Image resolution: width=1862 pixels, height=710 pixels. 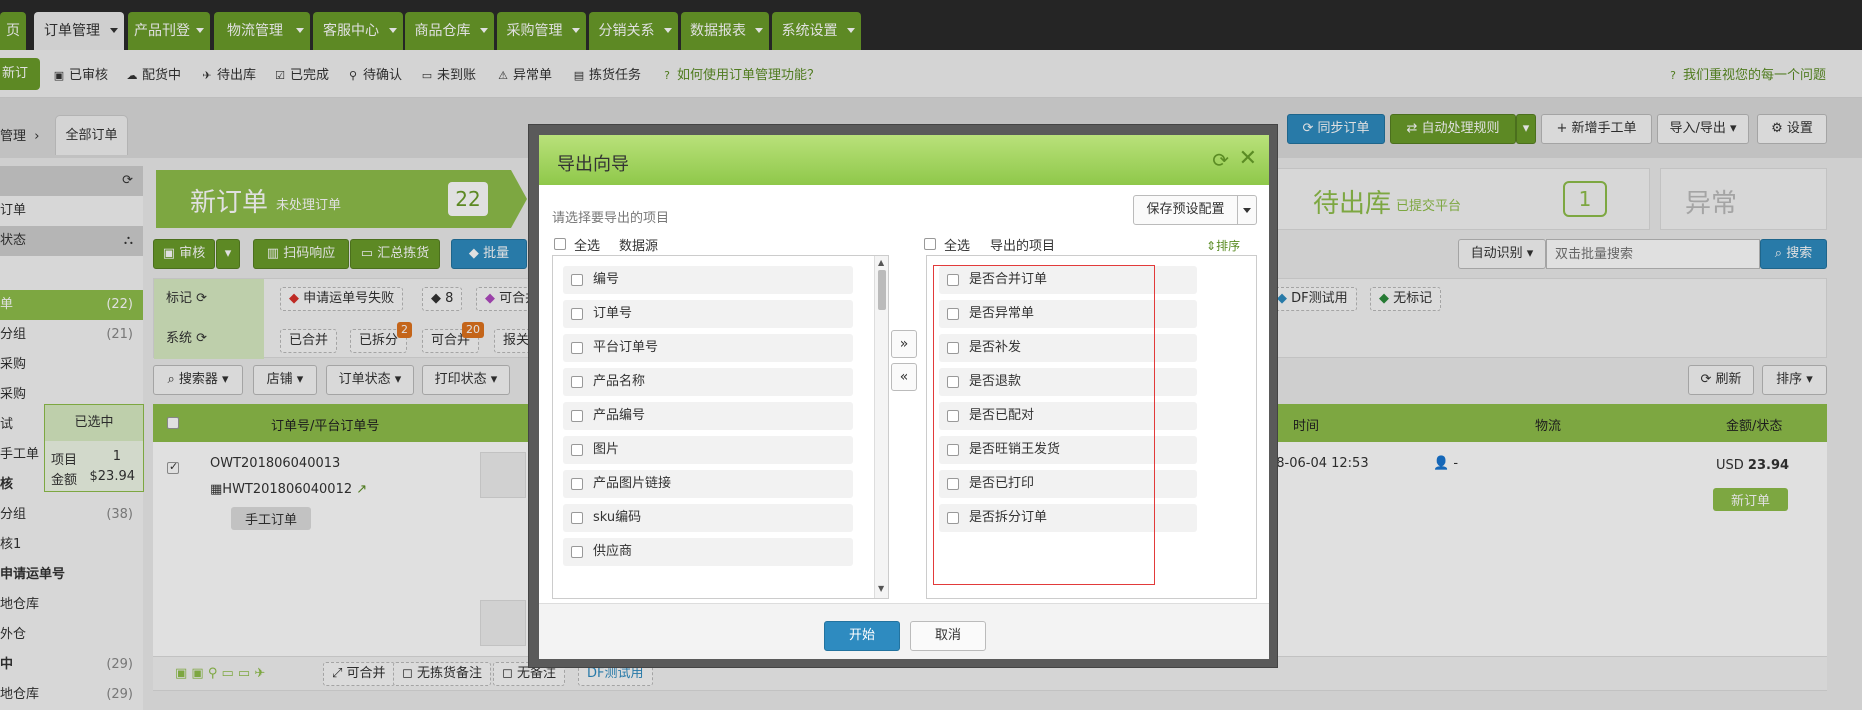 What do you see at coordinates (619, 381) in the screenshot?
I see `item-label: 产品名称` at bounding box center [619, 381].